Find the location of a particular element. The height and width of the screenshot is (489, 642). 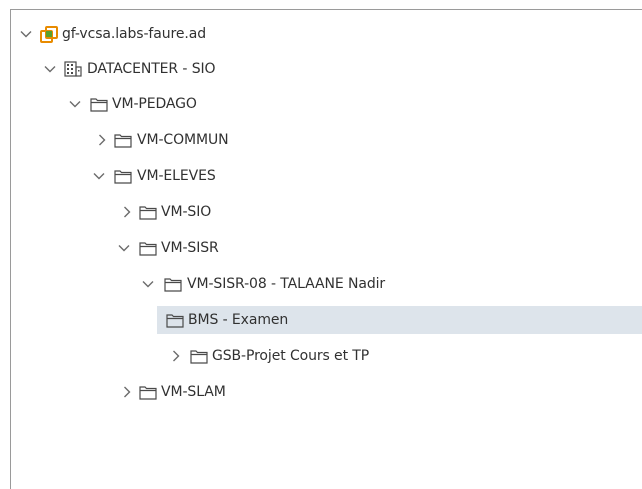

tree-node-label: VM-PEDAGO is located at coordinates (154, 104).